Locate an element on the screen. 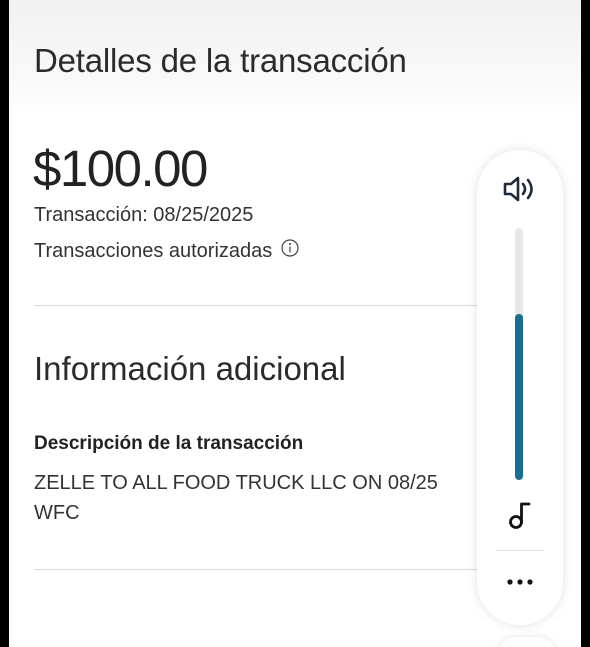 The height and width of the screenshot is (647, 590). volume-panel is located at coordinates (520, 387).